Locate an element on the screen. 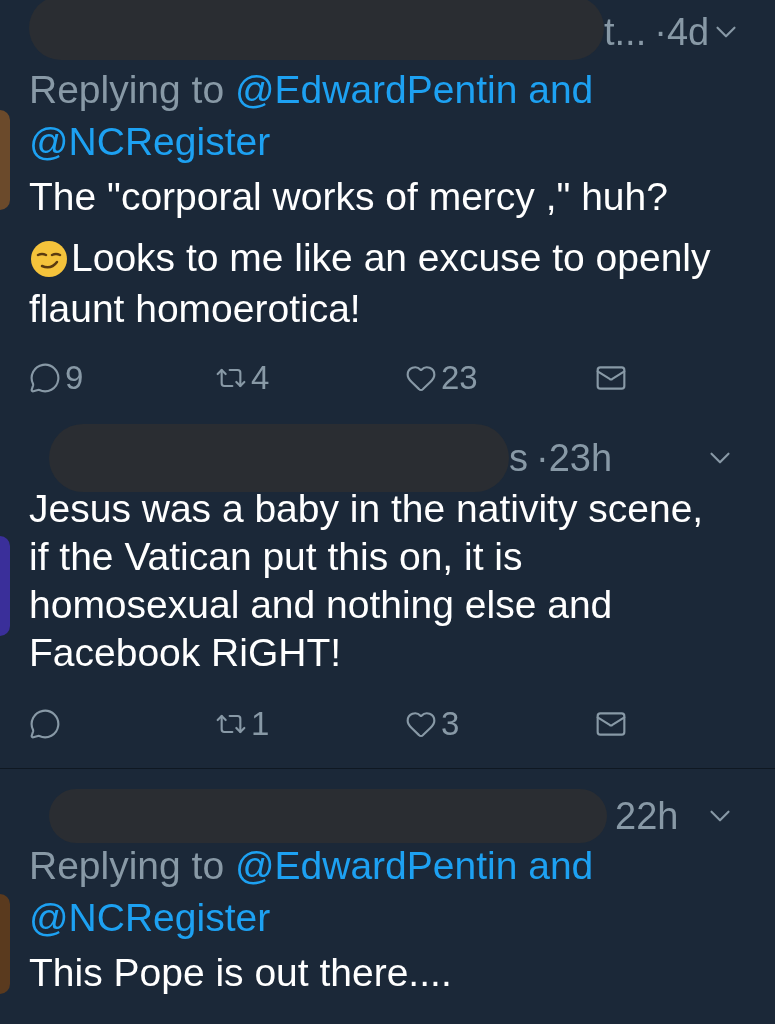 The width and height of the screenshot is (775, 1024). action-count: 3 is located at coordinates (450, 724).